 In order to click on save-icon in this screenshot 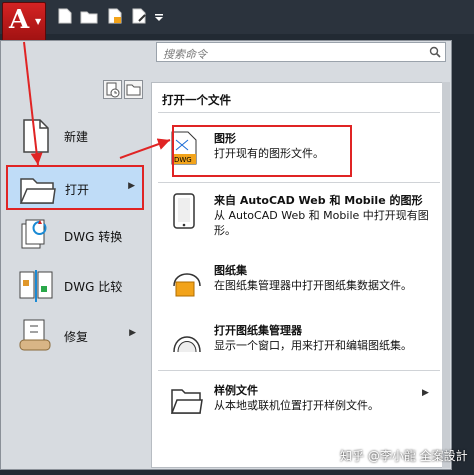, I will do `click(115, 16)`.